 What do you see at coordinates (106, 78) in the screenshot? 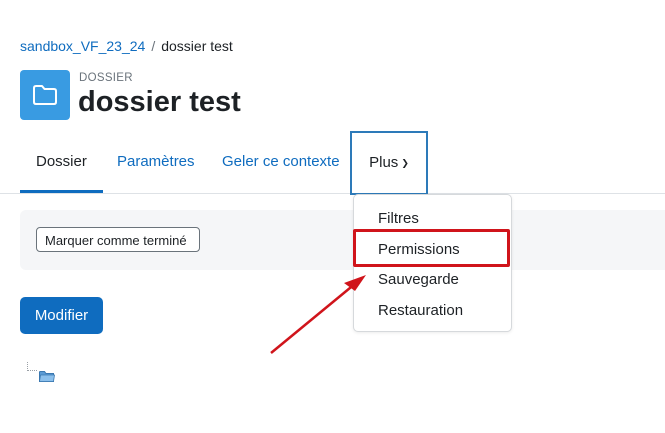
I see `page-subtitle: DOSSIER` at bounding box center [106, 78].